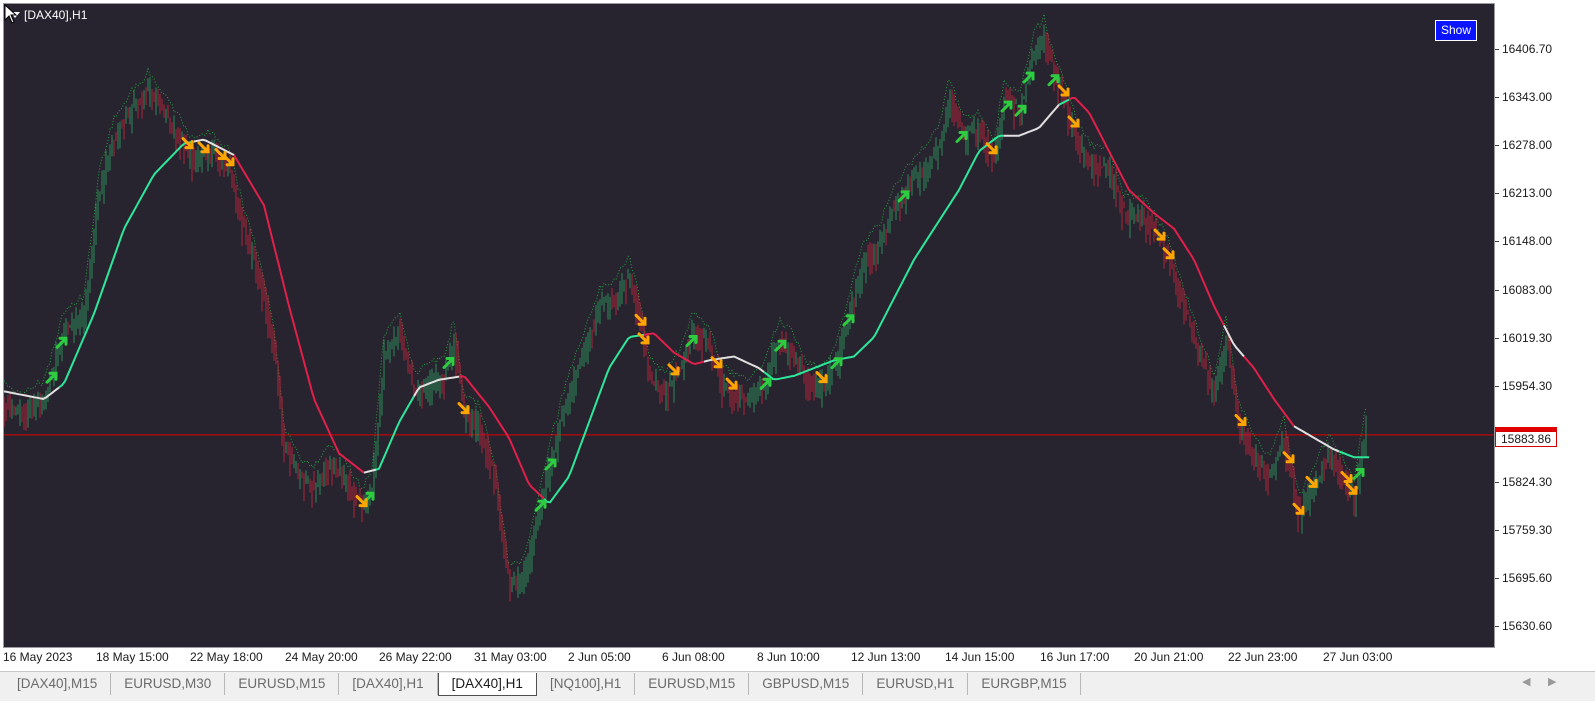 The width and height of the screenshot is (1595, 713). What do you see at coordinates (693, 657) in the screenshot?
I see `time-axis-label: 6 Jun 08:00` at bounding box center [693, 657].